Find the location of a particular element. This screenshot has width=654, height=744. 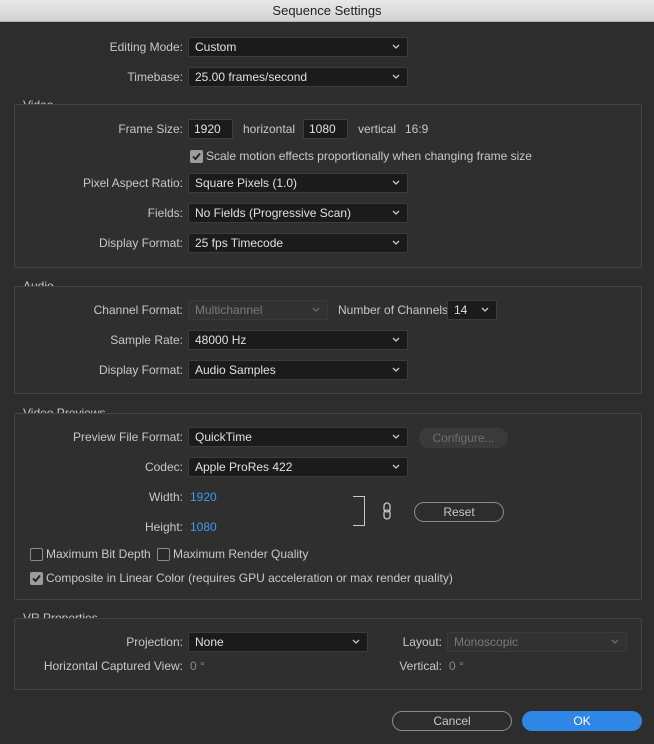

vr-vertical-label: Vertical: is located at coordinates (420, 666).